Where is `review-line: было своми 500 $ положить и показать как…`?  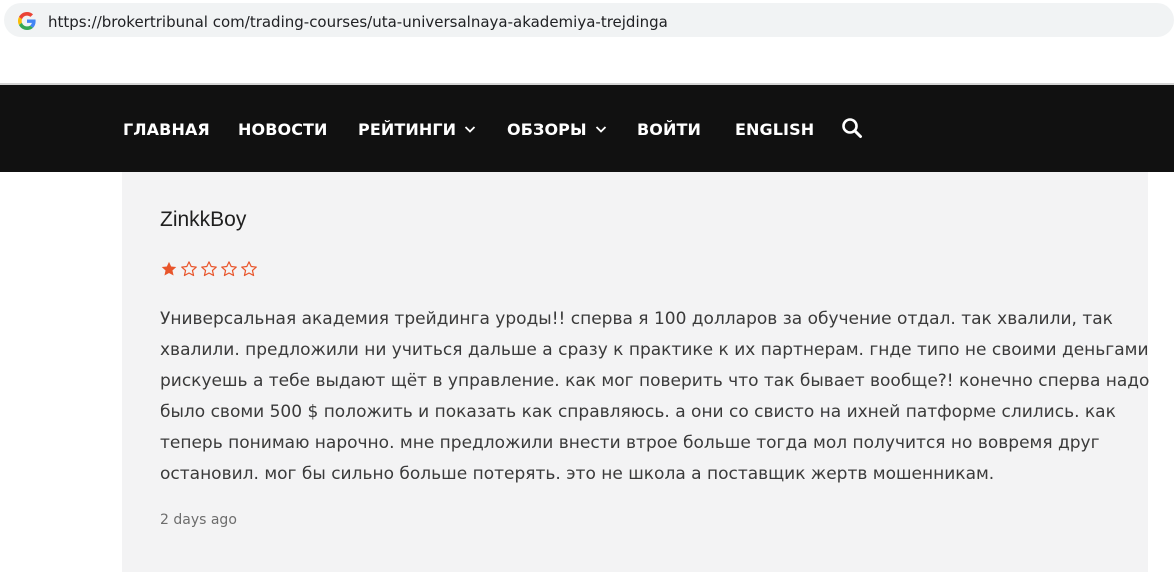
review-line: было своми 500 $ положить и показать как… is located at coordinates (638, 412).